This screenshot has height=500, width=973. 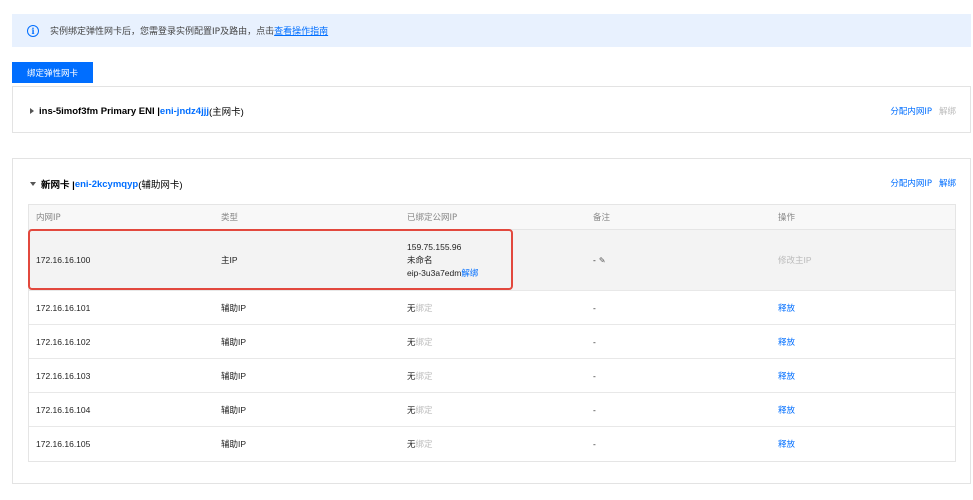 I want to click on eip-name: 未命名, so click(x=420, y=259).